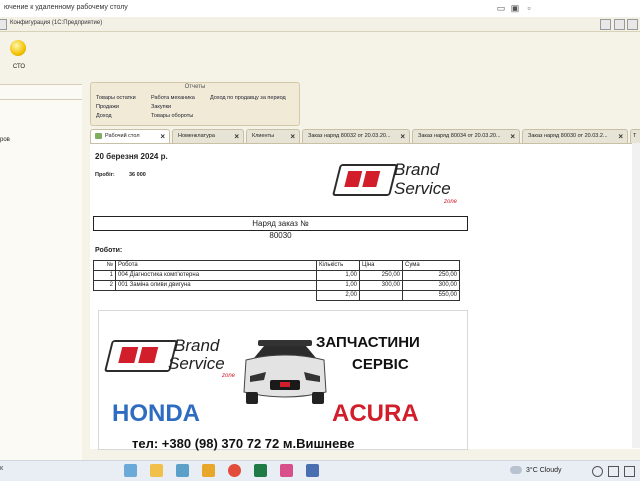  What do you see at coordinates (41, 272) in the screenshot?
I see `left-panel: ров` at bounding box center [41, 272].